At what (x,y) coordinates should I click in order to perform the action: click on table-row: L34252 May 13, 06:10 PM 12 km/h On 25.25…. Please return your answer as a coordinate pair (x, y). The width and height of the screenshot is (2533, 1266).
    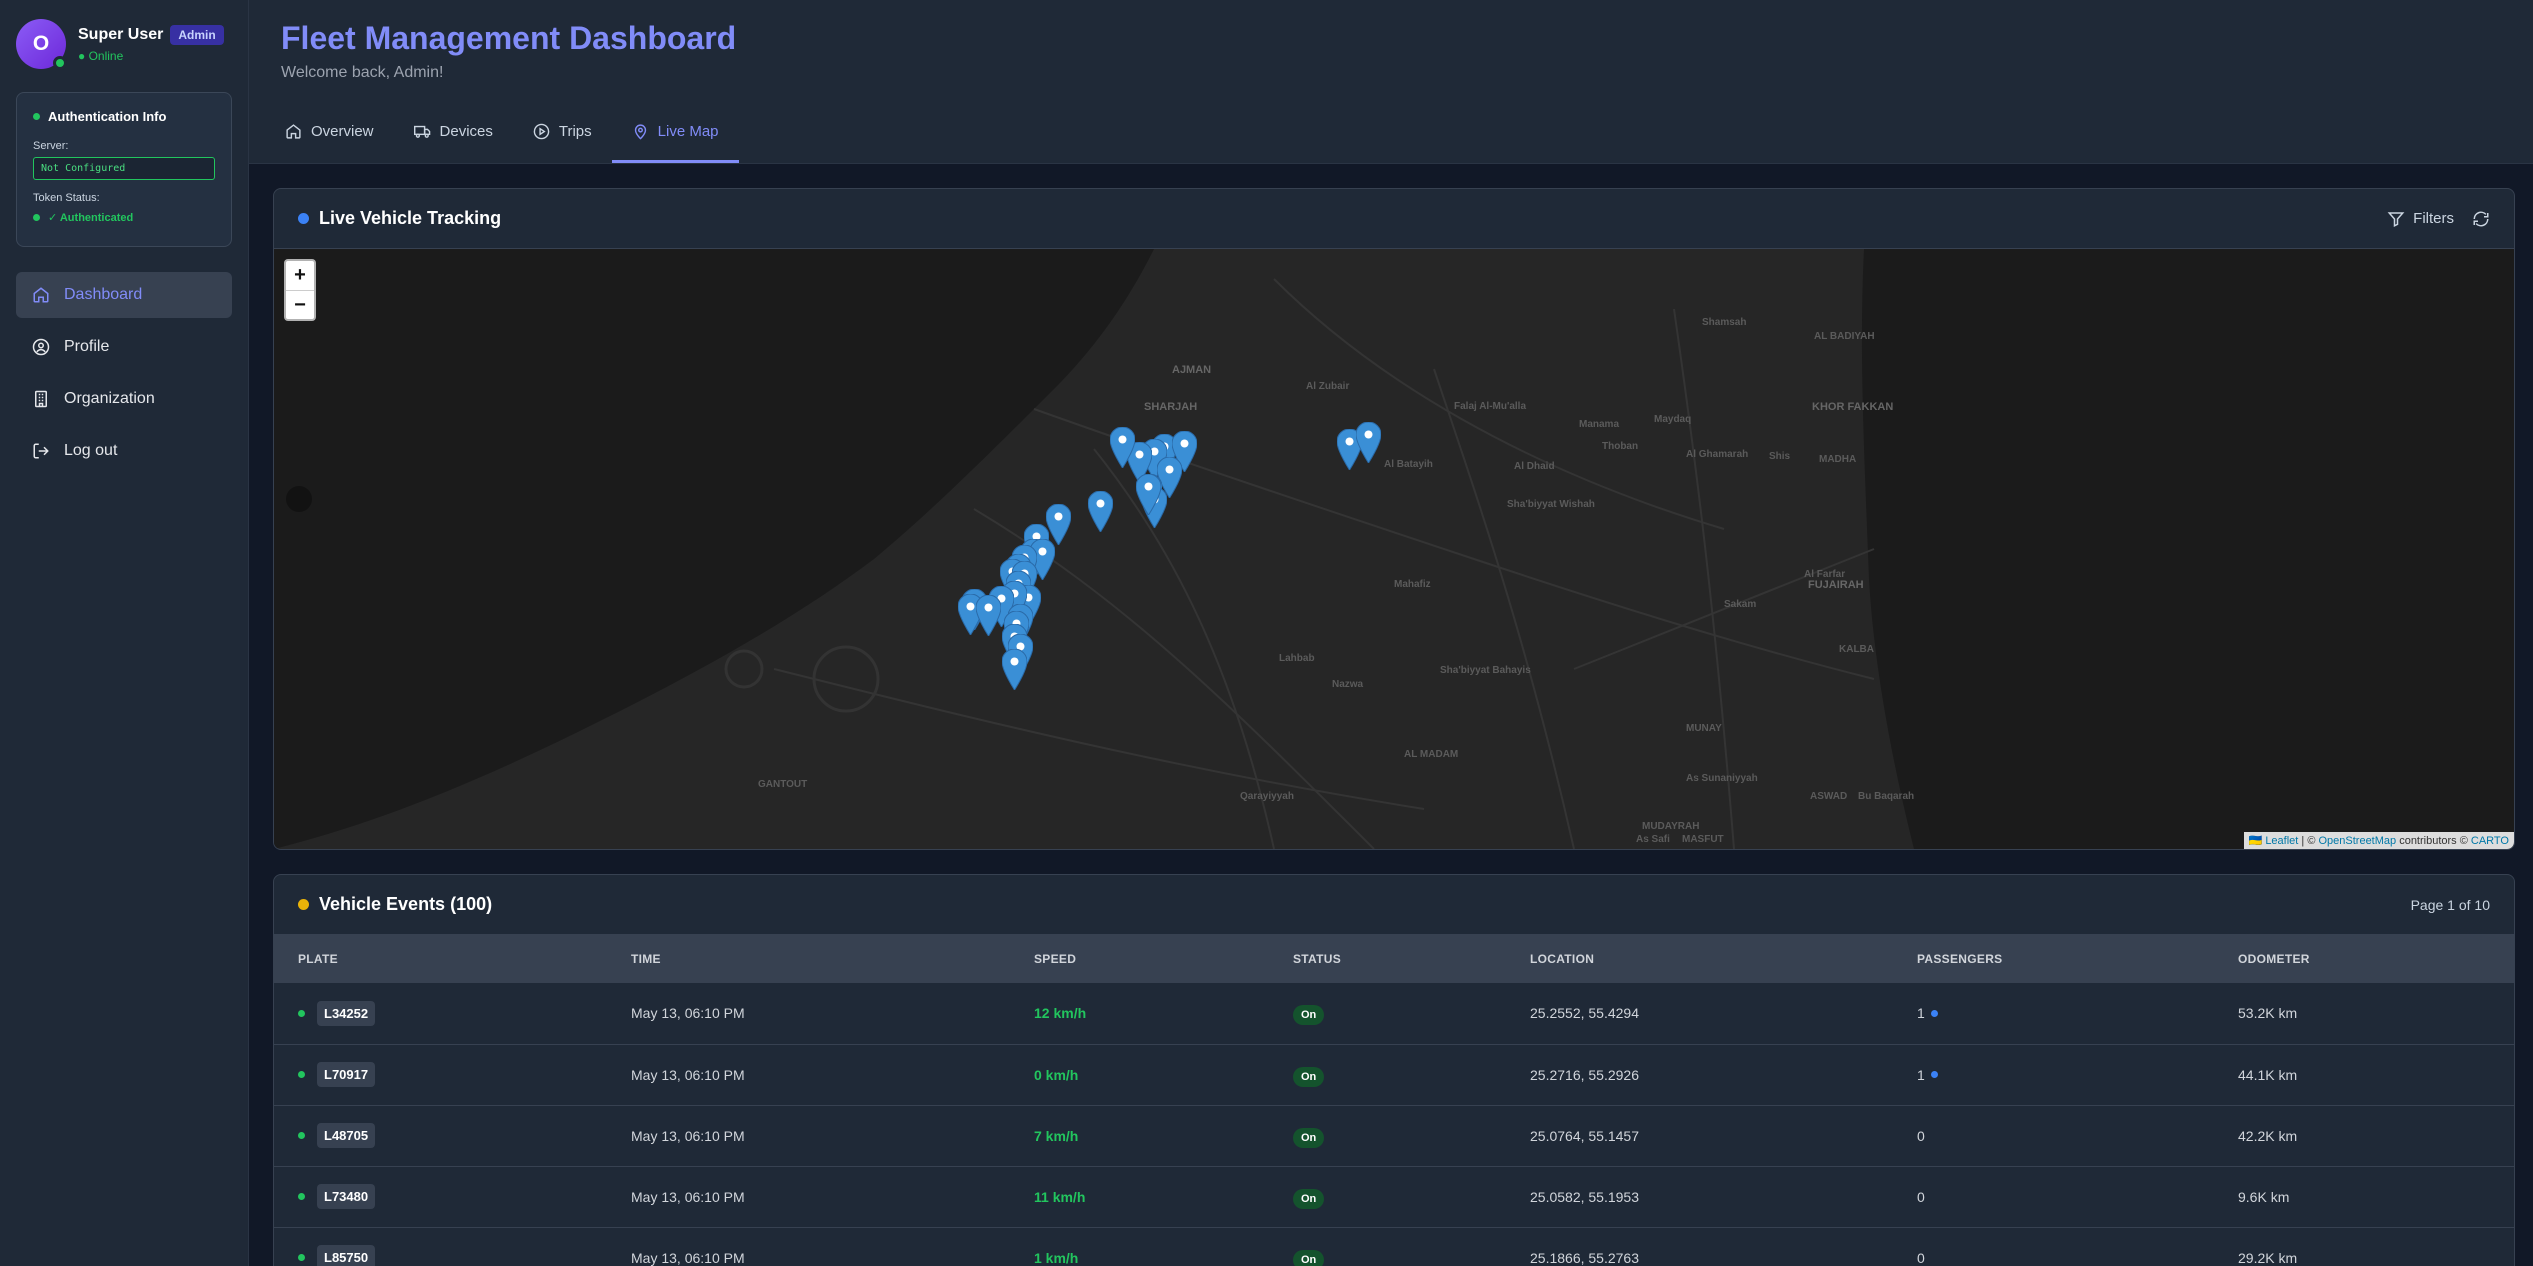
    Looking at the image, I should click on (1394, 1013).